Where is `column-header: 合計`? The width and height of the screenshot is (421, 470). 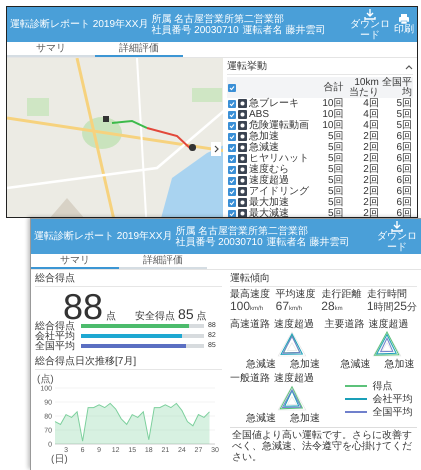
column-header: 合計 is located at coordinates (327, 87).